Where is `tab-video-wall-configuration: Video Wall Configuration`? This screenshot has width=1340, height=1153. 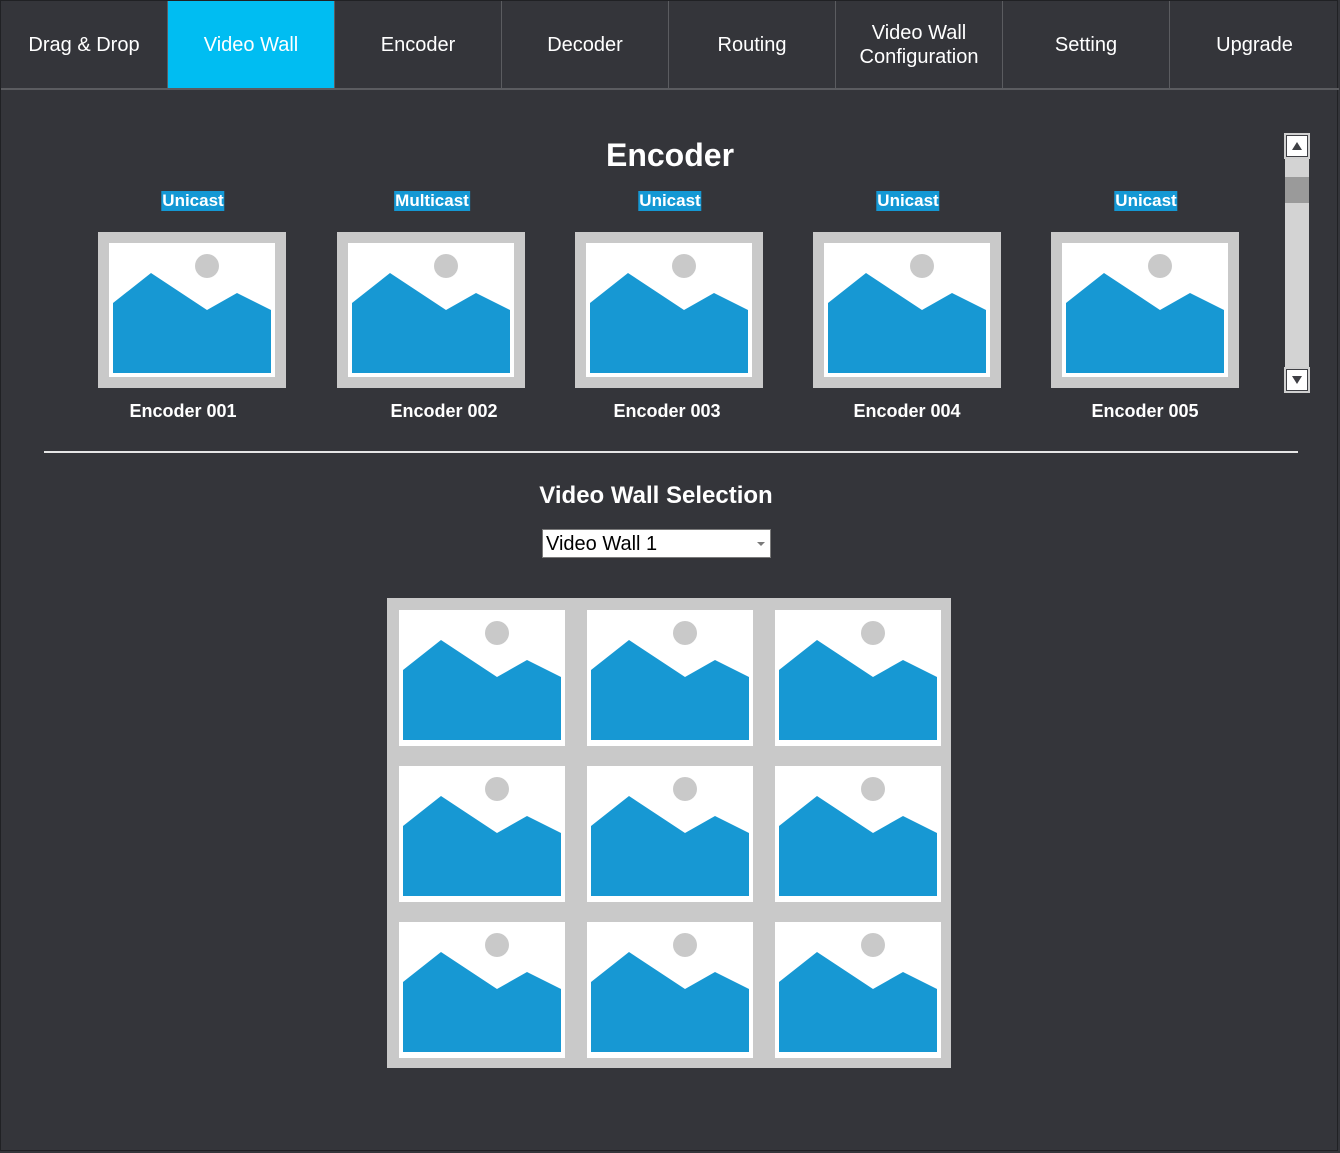
tab-video-wall-configuration: Video Wall Configuration is located at coordinates (919, 44).